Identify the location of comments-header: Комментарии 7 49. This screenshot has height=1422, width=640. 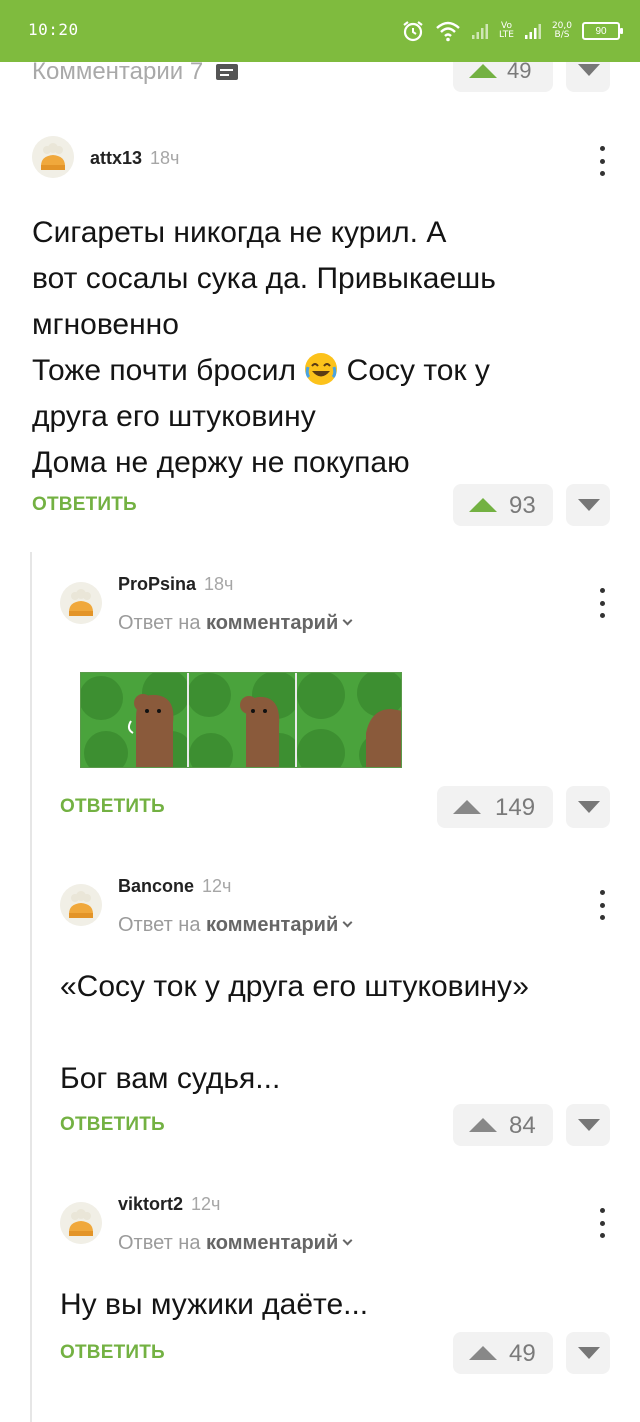
(320, 77).